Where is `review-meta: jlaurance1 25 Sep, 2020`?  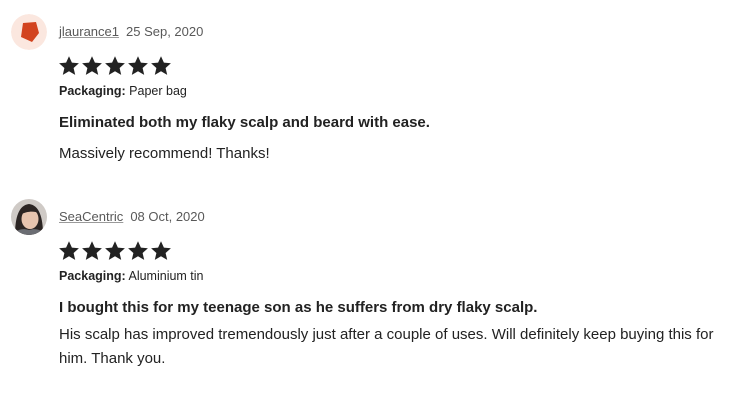 review-meta: jlaurance1 25 Sep, 2020 is located at coordinates (131, 31).